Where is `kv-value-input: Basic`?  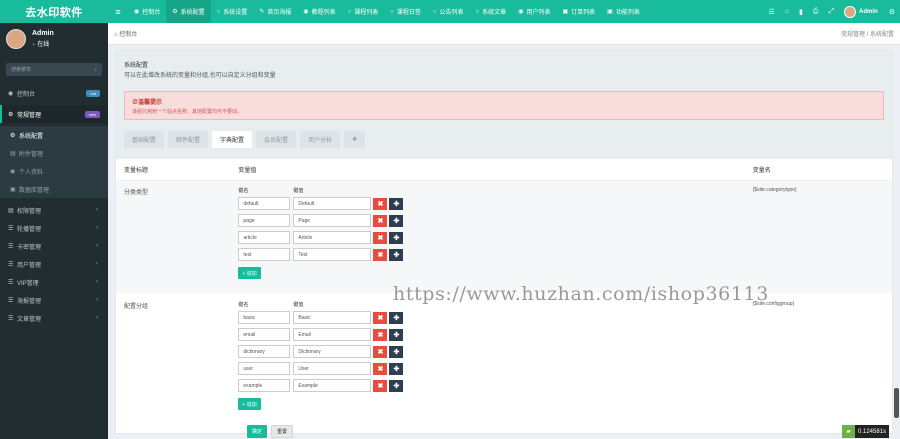
kv-value-input: Basic is located at coordinates (332, 317).